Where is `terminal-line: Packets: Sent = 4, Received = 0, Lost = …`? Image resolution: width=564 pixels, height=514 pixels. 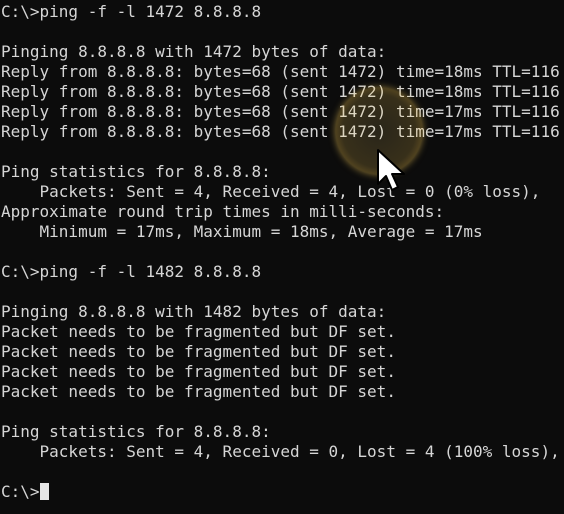
terminal-line: Packets: Sent = 4, Received = 0, Lost = … is located at coordinates (280, 451).